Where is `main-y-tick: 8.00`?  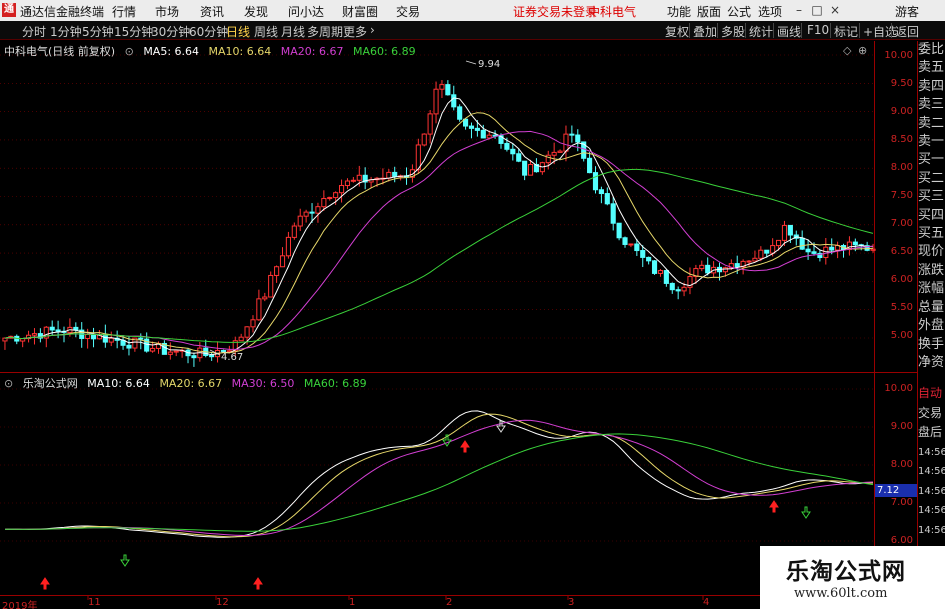
main-y-tick: 8.00 is located at coordinates (901, 167).